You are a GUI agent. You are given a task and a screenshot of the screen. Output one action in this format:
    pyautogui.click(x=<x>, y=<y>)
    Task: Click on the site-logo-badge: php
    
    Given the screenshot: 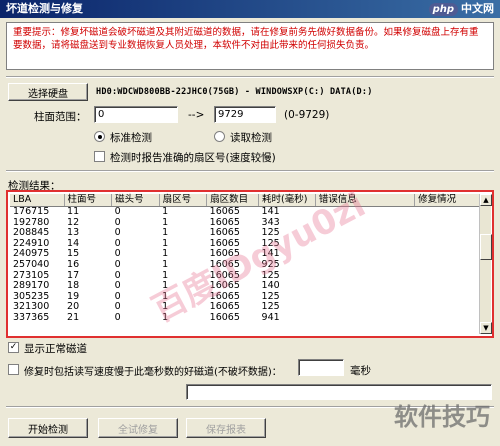 What is the action you would take?
    pyautogui.click(x=443, y=9)
    